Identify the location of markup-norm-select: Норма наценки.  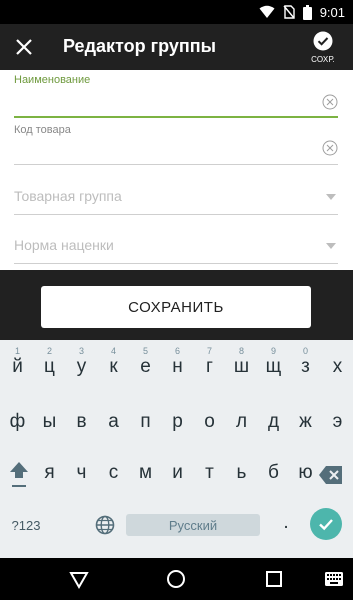
(176, 251).